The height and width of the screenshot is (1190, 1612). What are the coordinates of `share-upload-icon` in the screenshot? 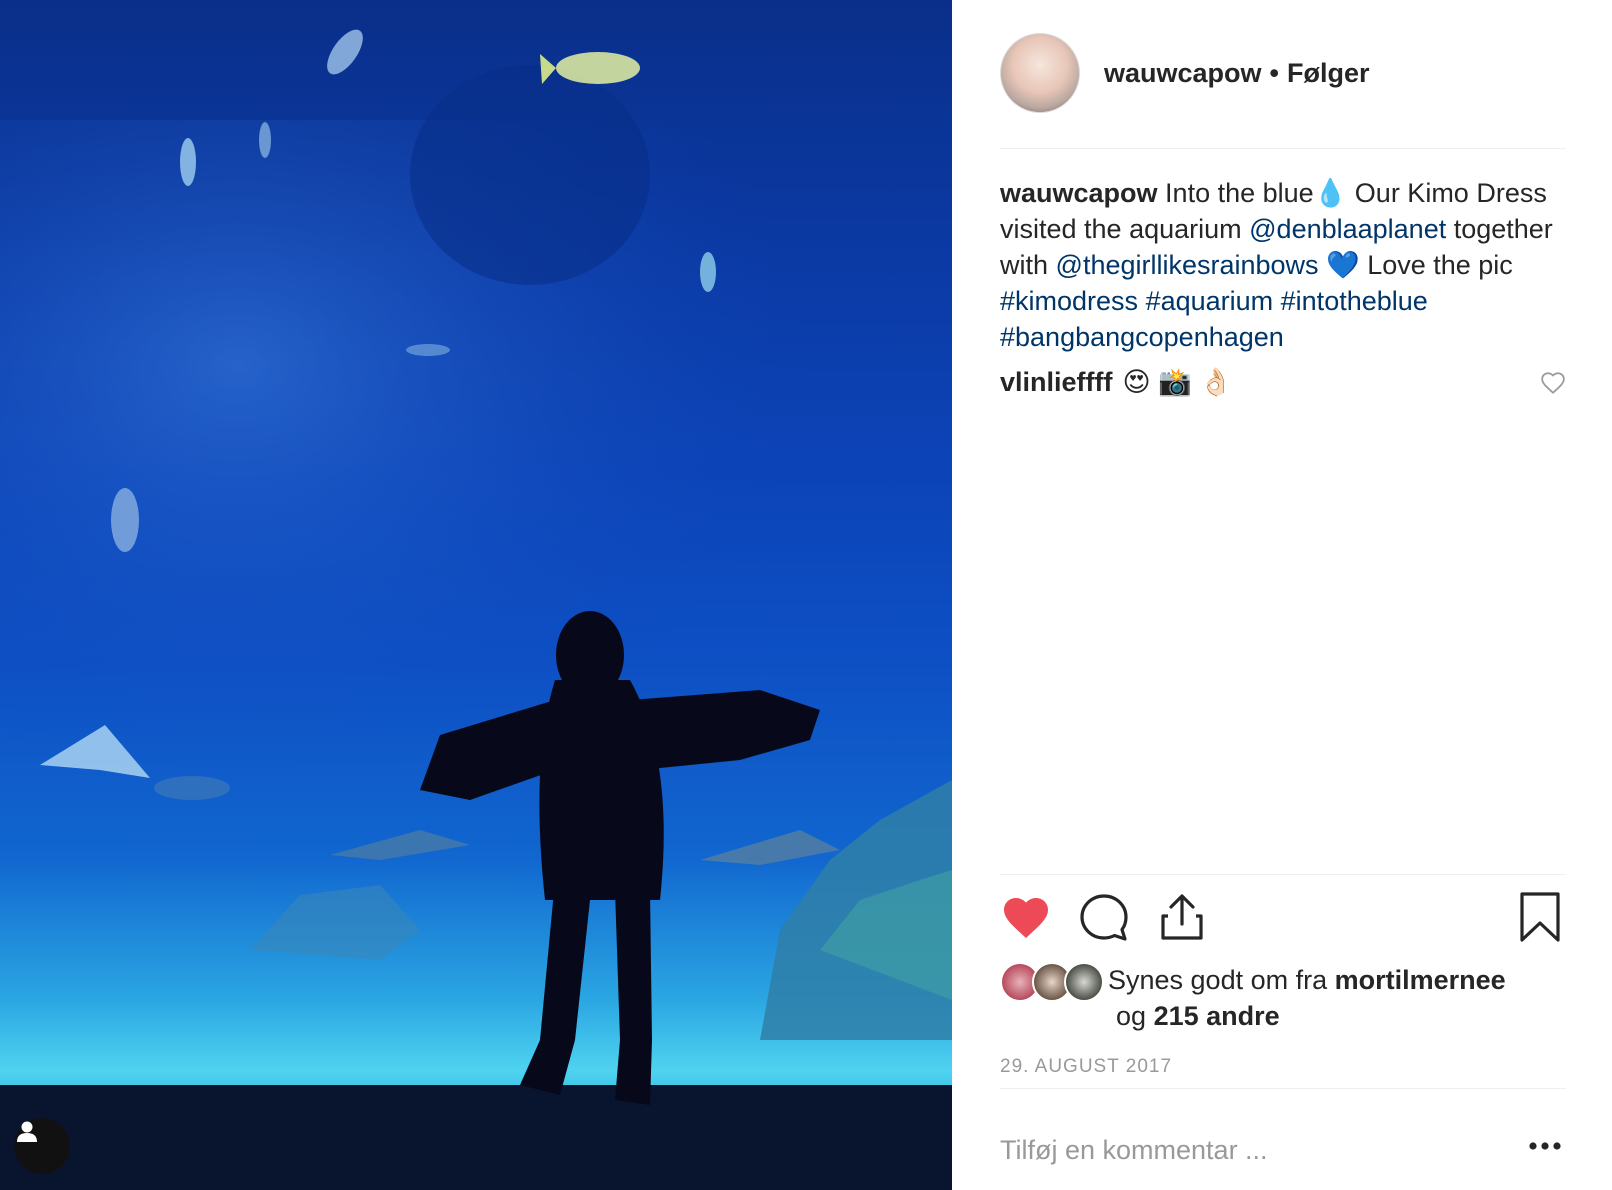 It's located at (1182, 918).